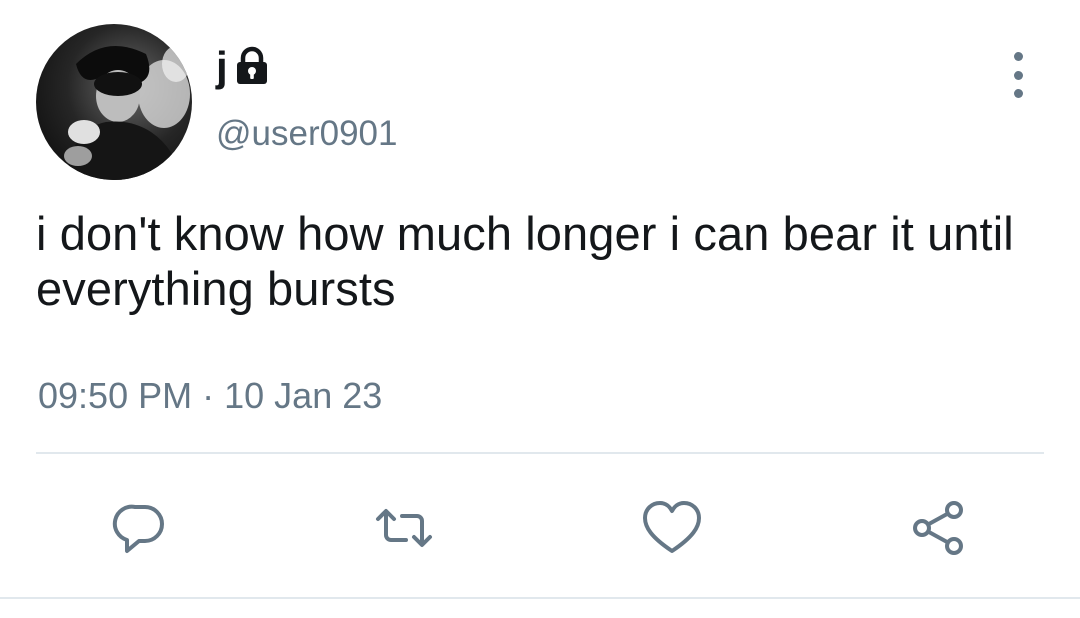  I want to click on user-handle: @user0901, so click(306, 134).